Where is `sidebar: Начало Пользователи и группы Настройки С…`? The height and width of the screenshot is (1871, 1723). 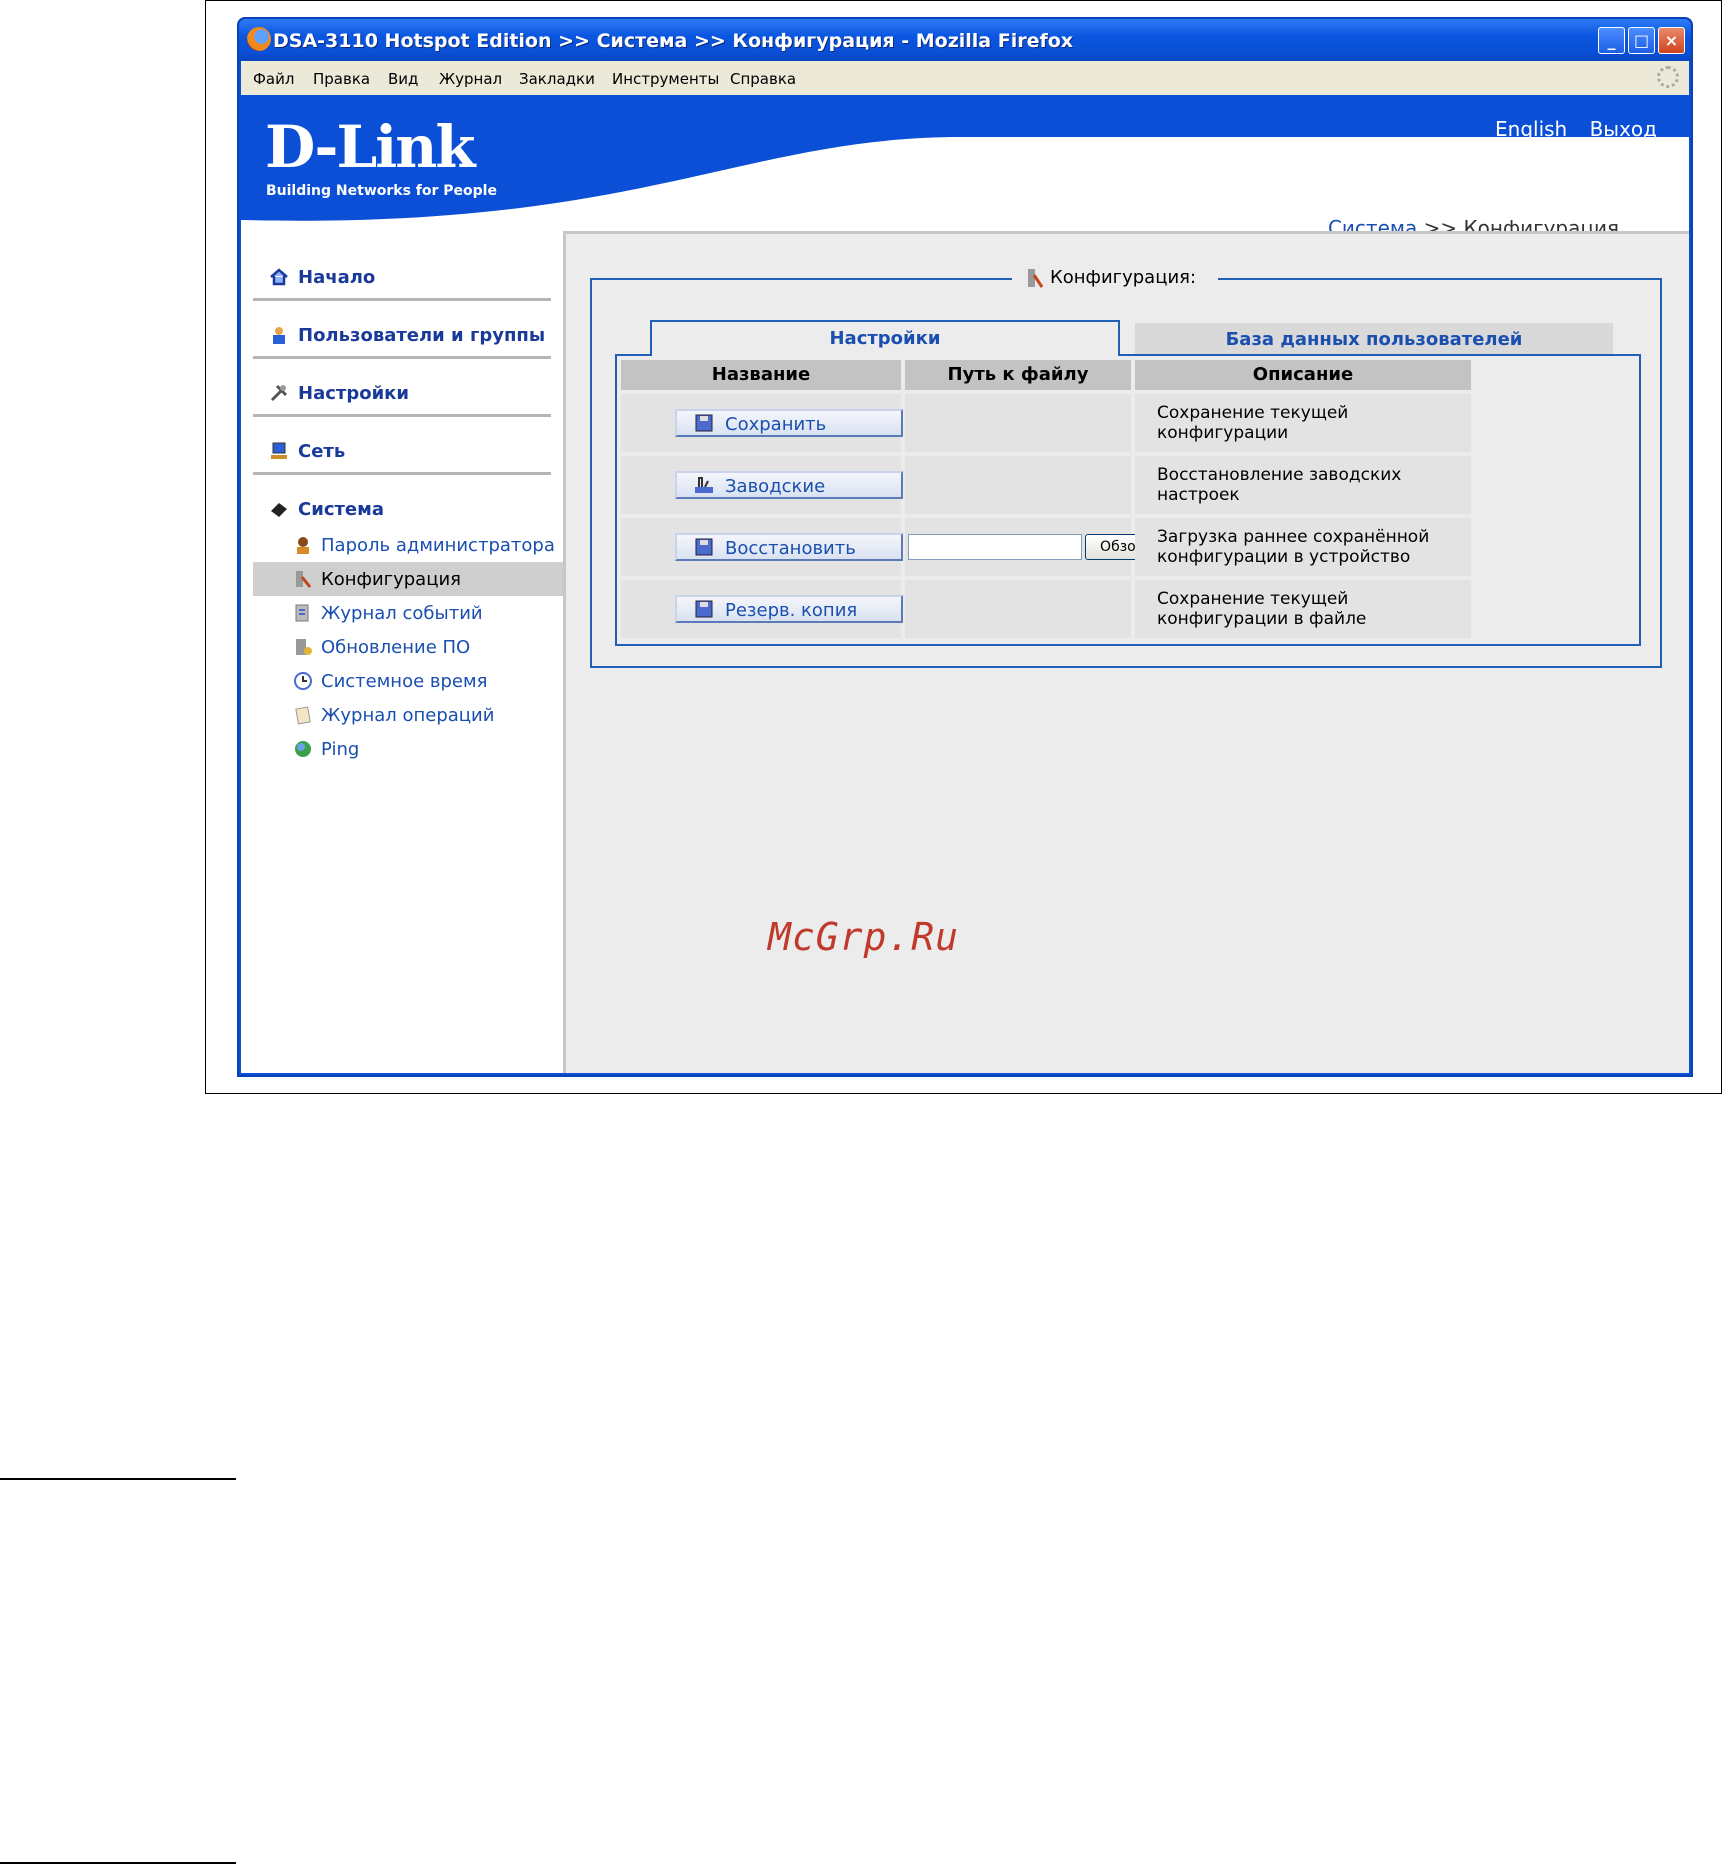
sidebar: Начало Пользователи и группы Настройки С… is located at coordinates (402, 659).